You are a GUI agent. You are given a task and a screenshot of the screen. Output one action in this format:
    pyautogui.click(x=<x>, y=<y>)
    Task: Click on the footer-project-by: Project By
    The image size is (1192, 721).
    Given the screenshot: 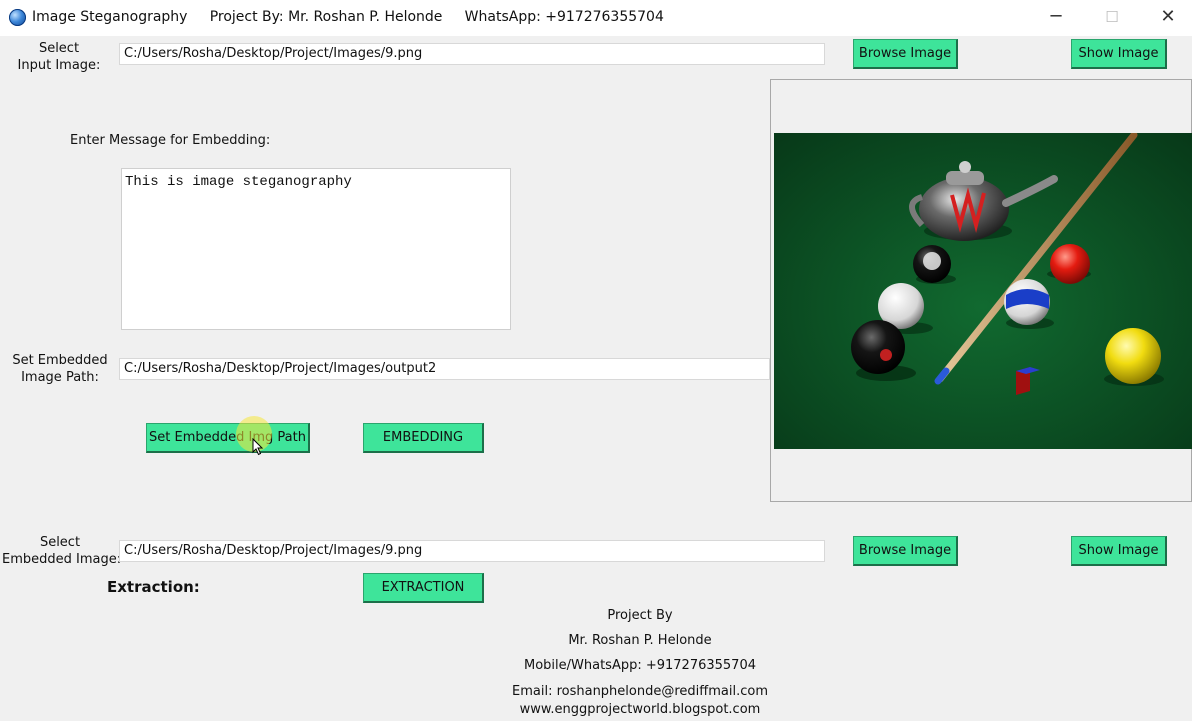 What is the action you would take?
    pyautogui.click(x=640, y=615)
    